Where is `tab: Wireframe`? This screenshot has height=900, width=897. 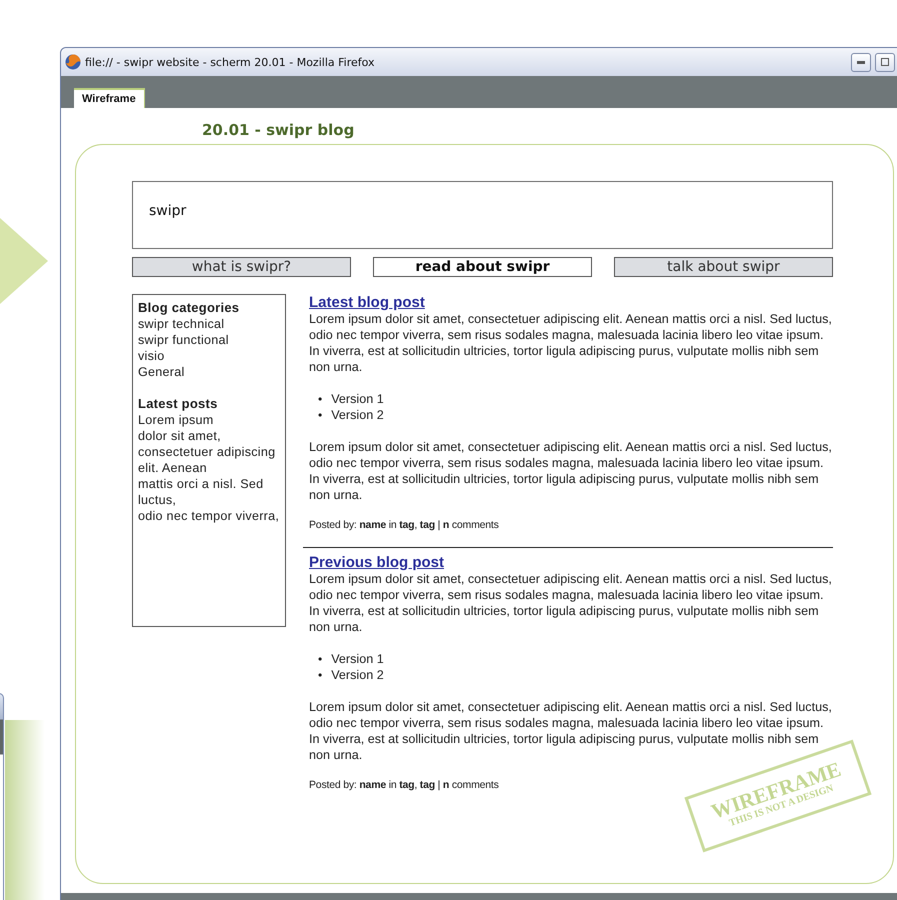
tab: Wireframe is located at coordinates (109, 98).